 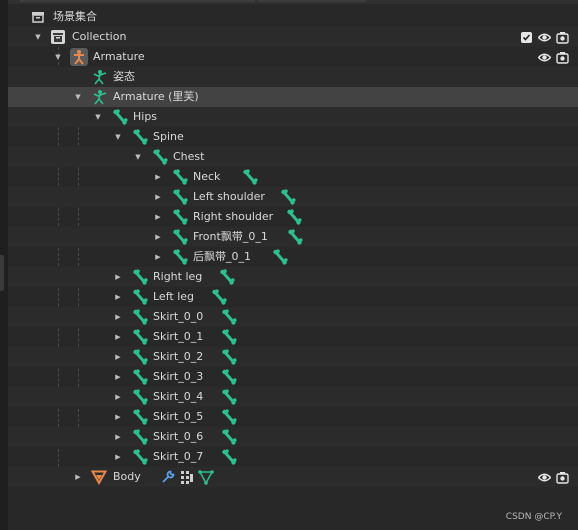 What do you see at coordinates (206, 477) in the screenshot?
I see `mesh-data-icon` at bounding box center [206, 477].